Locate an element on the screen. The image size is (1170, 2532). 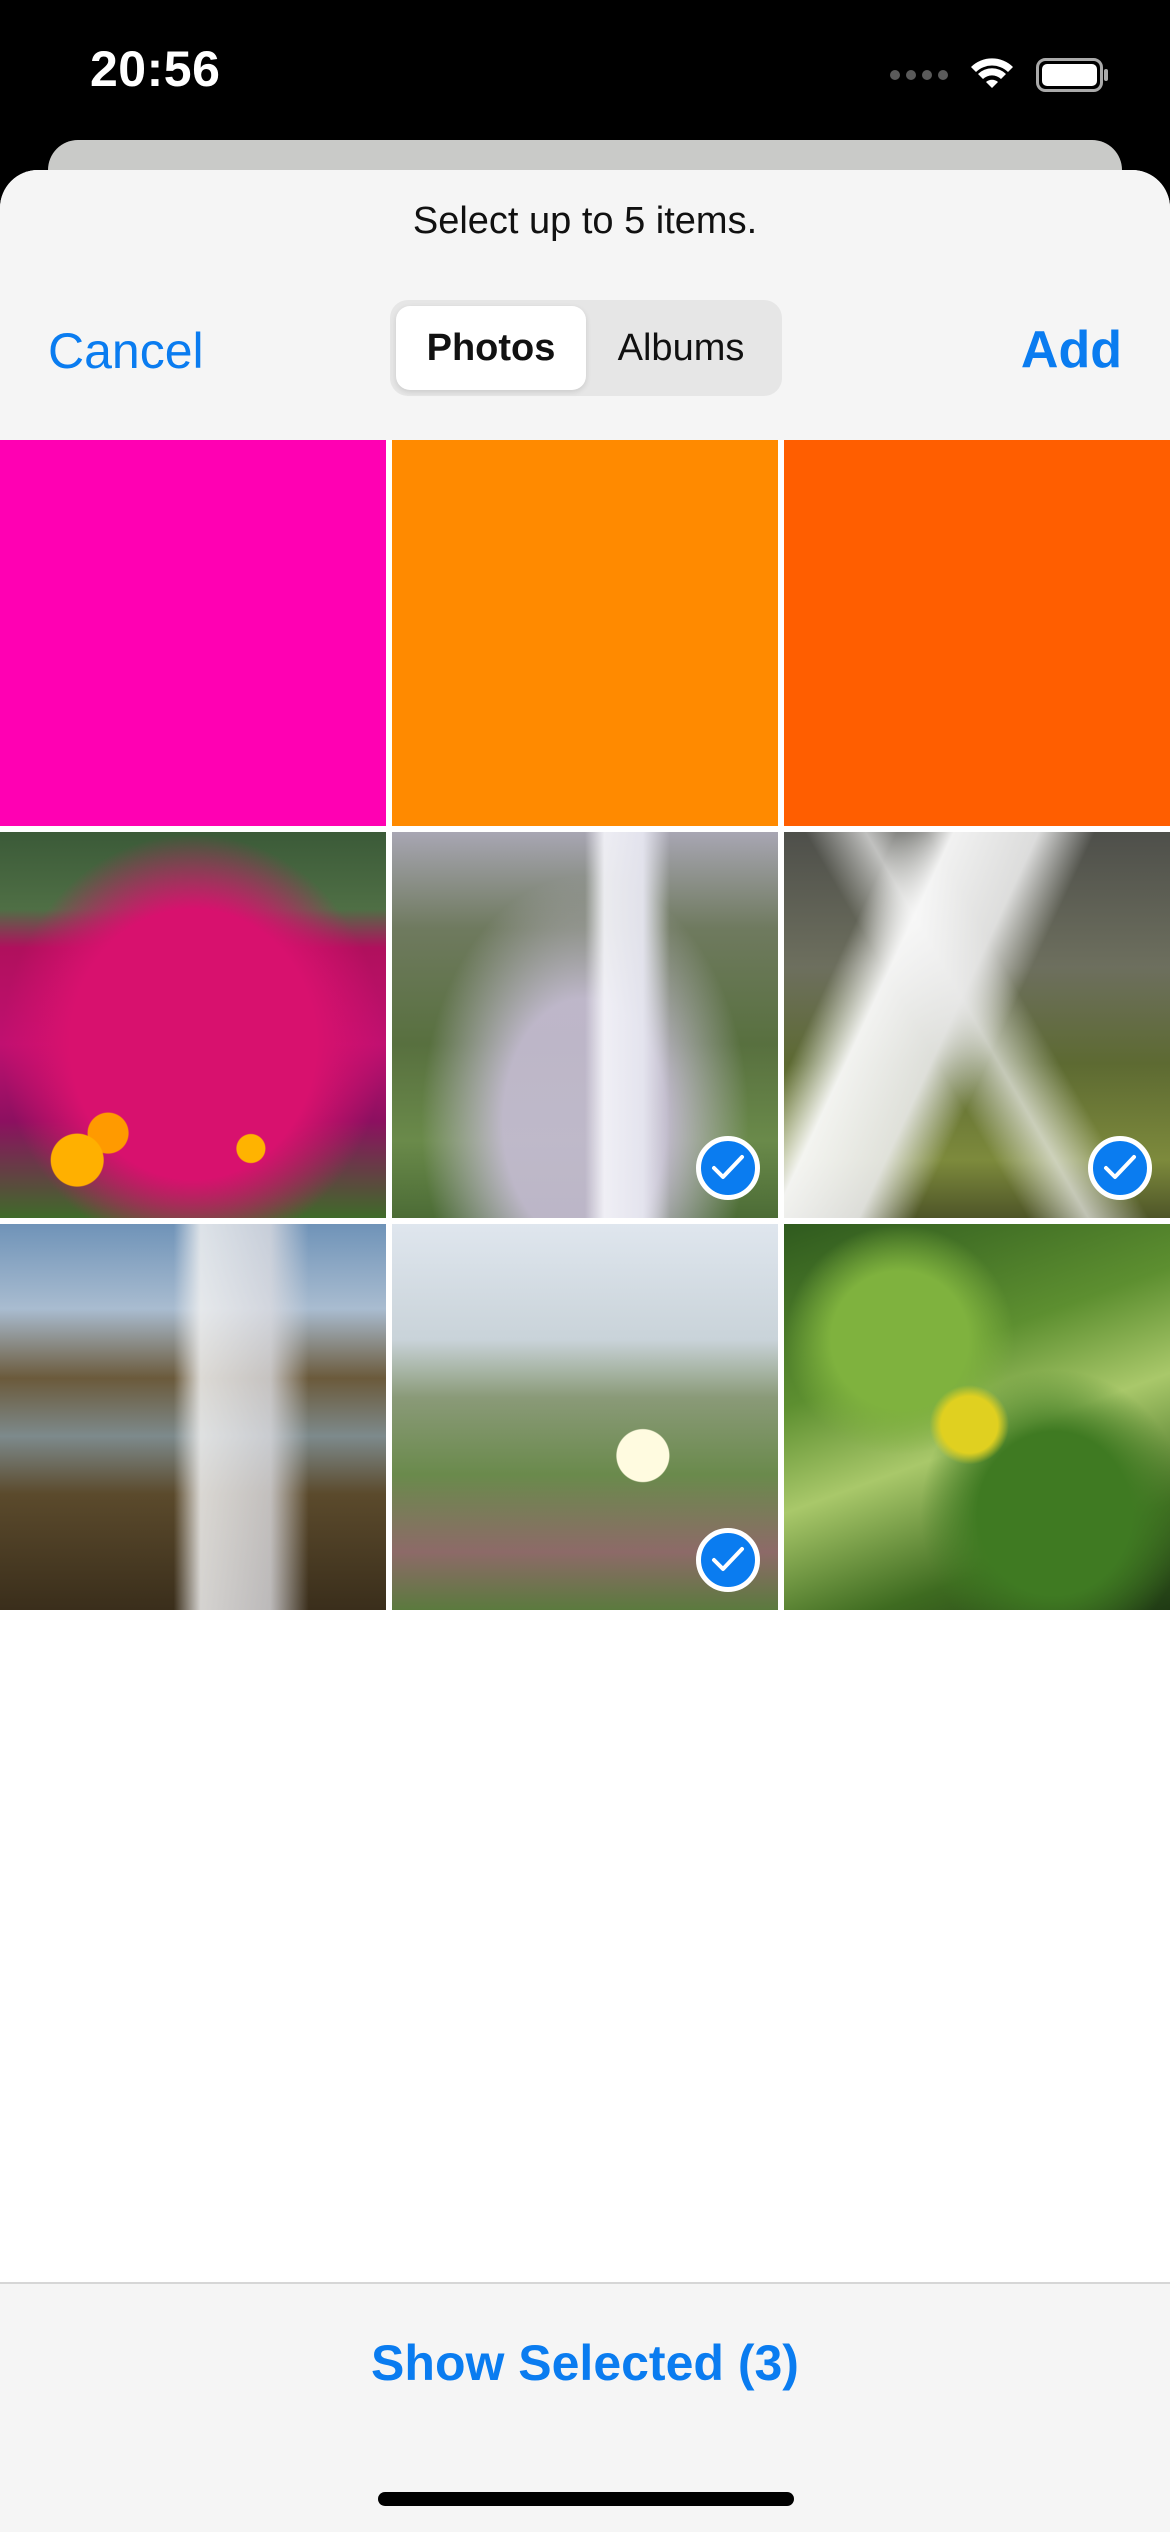
wifi-icon is located at coordinates (992, 73).